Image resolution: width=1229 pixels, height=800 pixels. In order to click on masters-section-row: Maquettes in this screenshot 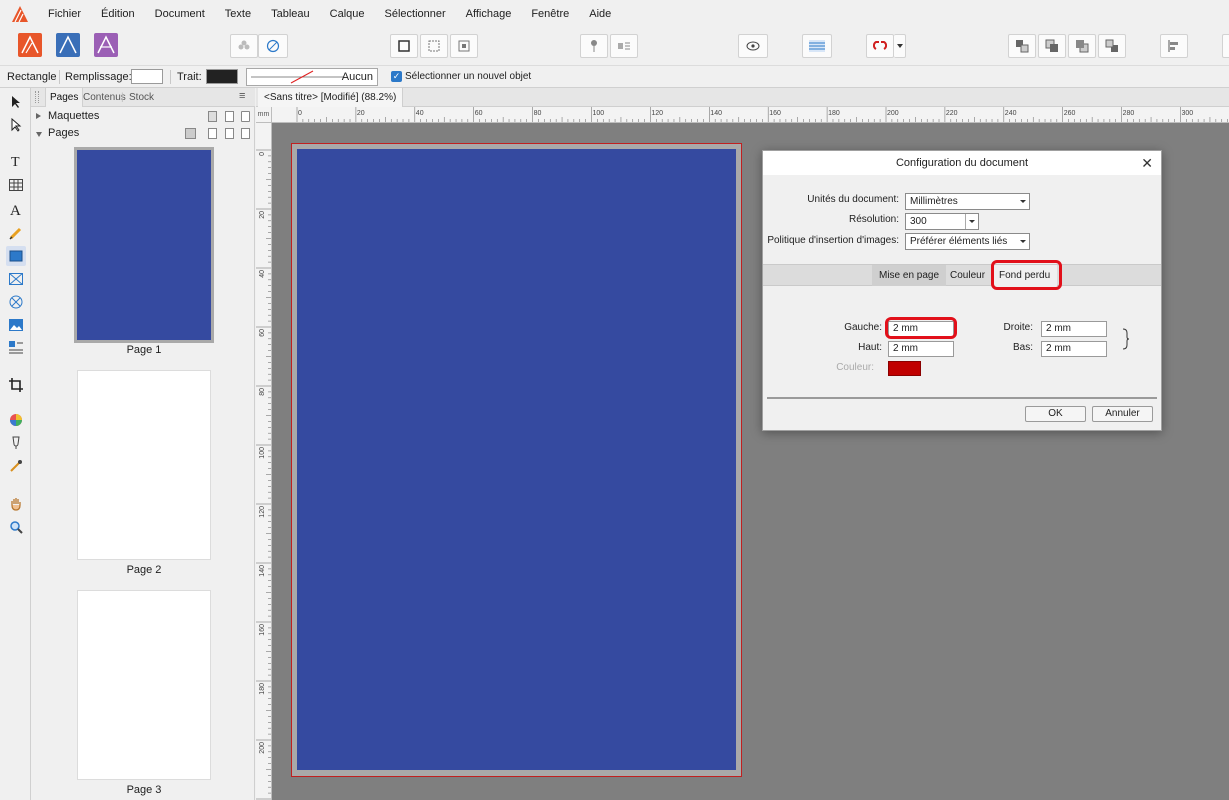, I will do `click(143, 116)`.